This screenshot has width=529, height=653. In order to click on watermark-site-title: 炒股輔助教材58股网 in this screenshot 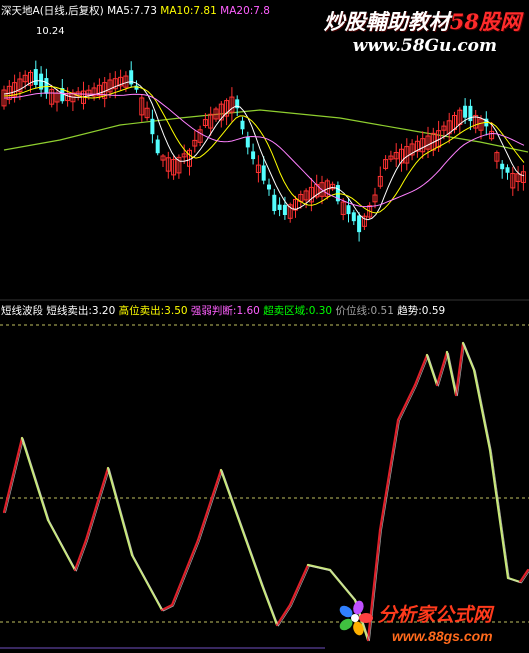, I will do `click(422, 21)`.